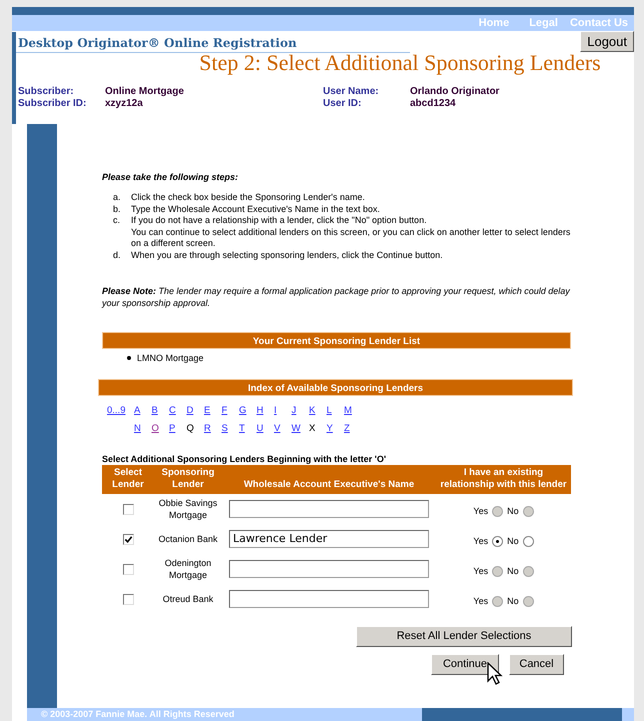 The width and height of the screenshot is (644, 721). What do you see at coordinates (329, 410) in the screenshot?
I see `letter-link: L` at bounding box center [329, 410].